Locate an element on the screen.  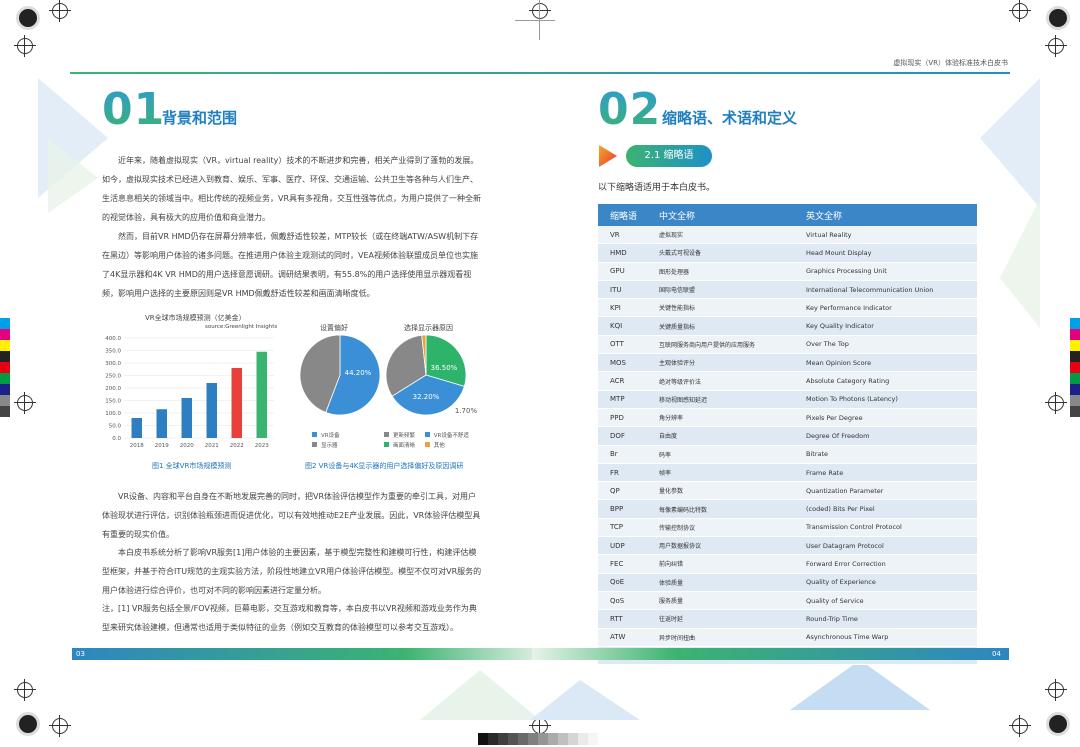
column-header: 英文全称 is located at coordinates (824, 216).